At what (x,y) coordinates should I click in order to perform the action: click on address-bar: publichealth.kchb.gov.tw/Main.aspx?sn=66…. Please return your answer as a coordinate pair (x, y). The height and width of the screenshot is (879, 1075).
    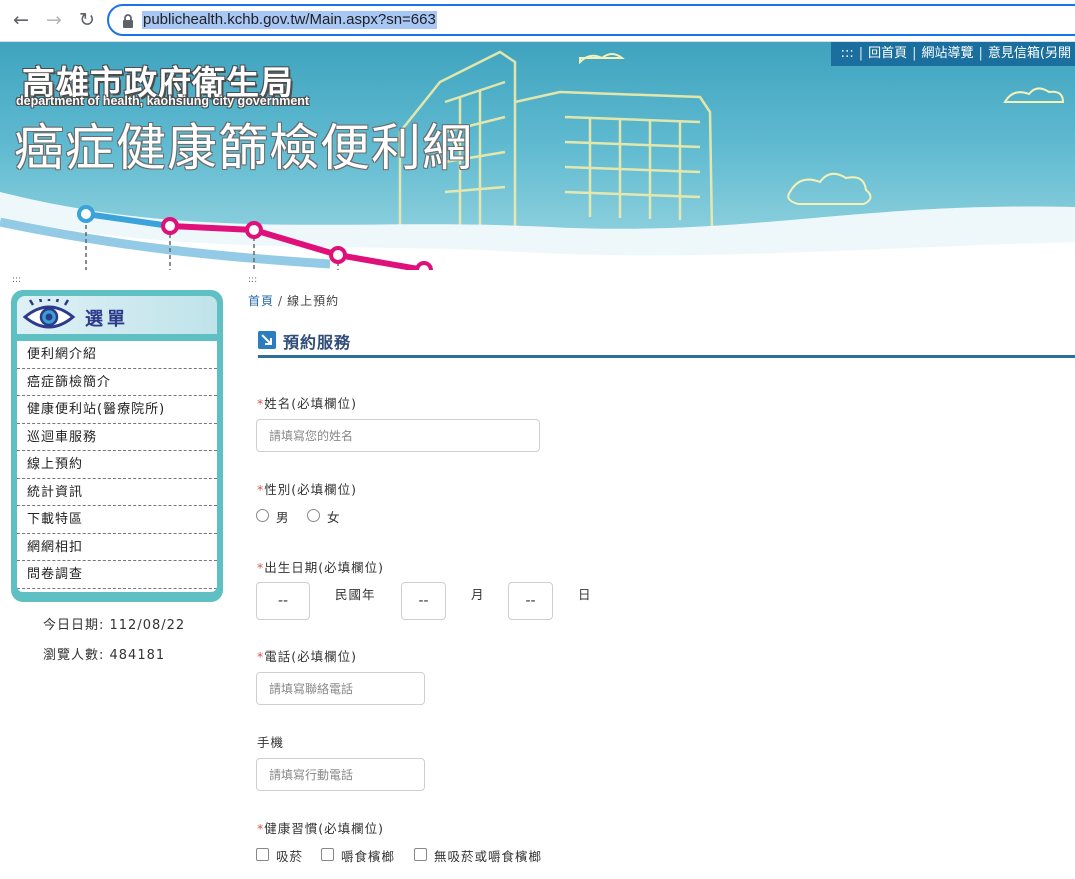
    Looking at the image, I should click on (591, 20).